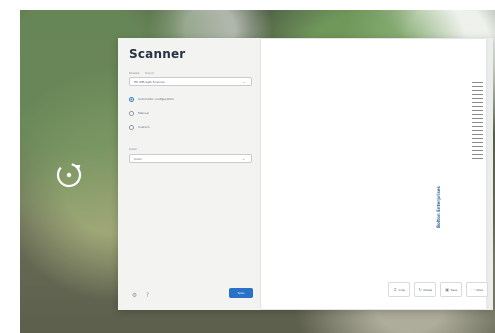  What do you see at coordinates (134, 295) in the screenshot?
I see `settings-icon: ⚙` at bounding box center [134, 295].